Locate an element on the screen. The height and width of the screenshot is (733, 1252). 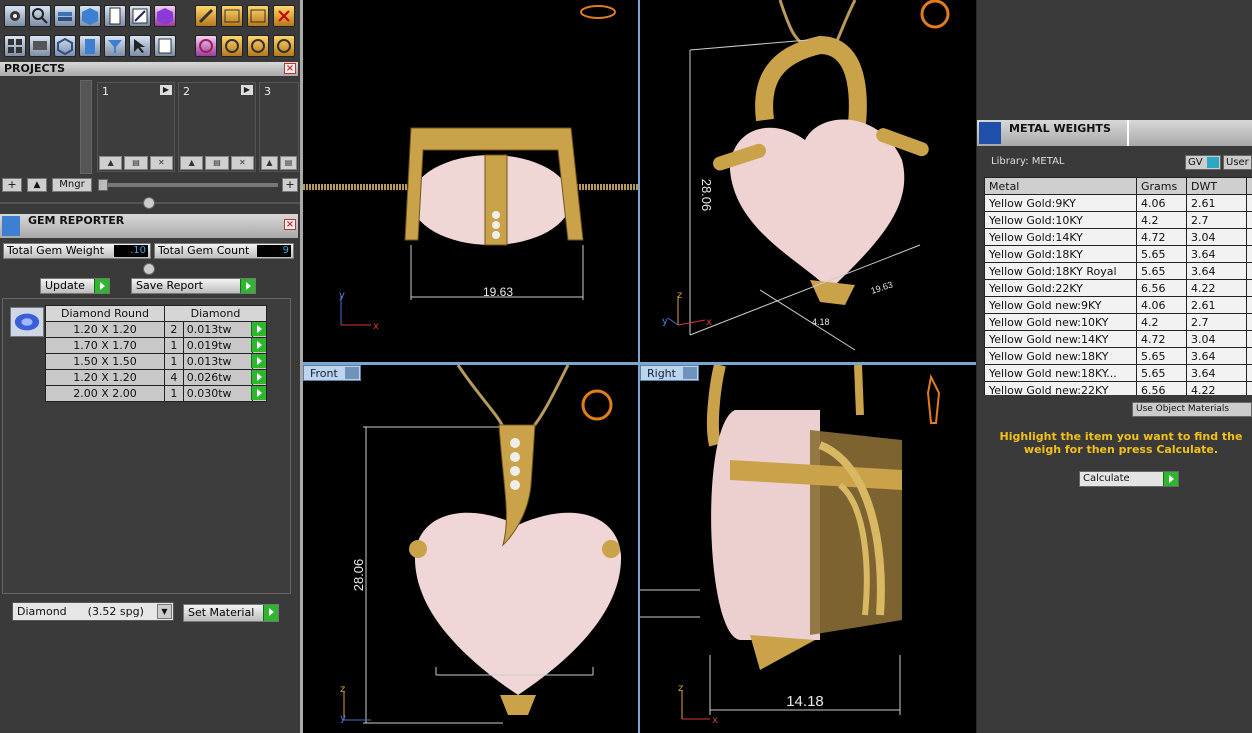
chevron-down-icon: ▼ is located at coordinates (164, 611).